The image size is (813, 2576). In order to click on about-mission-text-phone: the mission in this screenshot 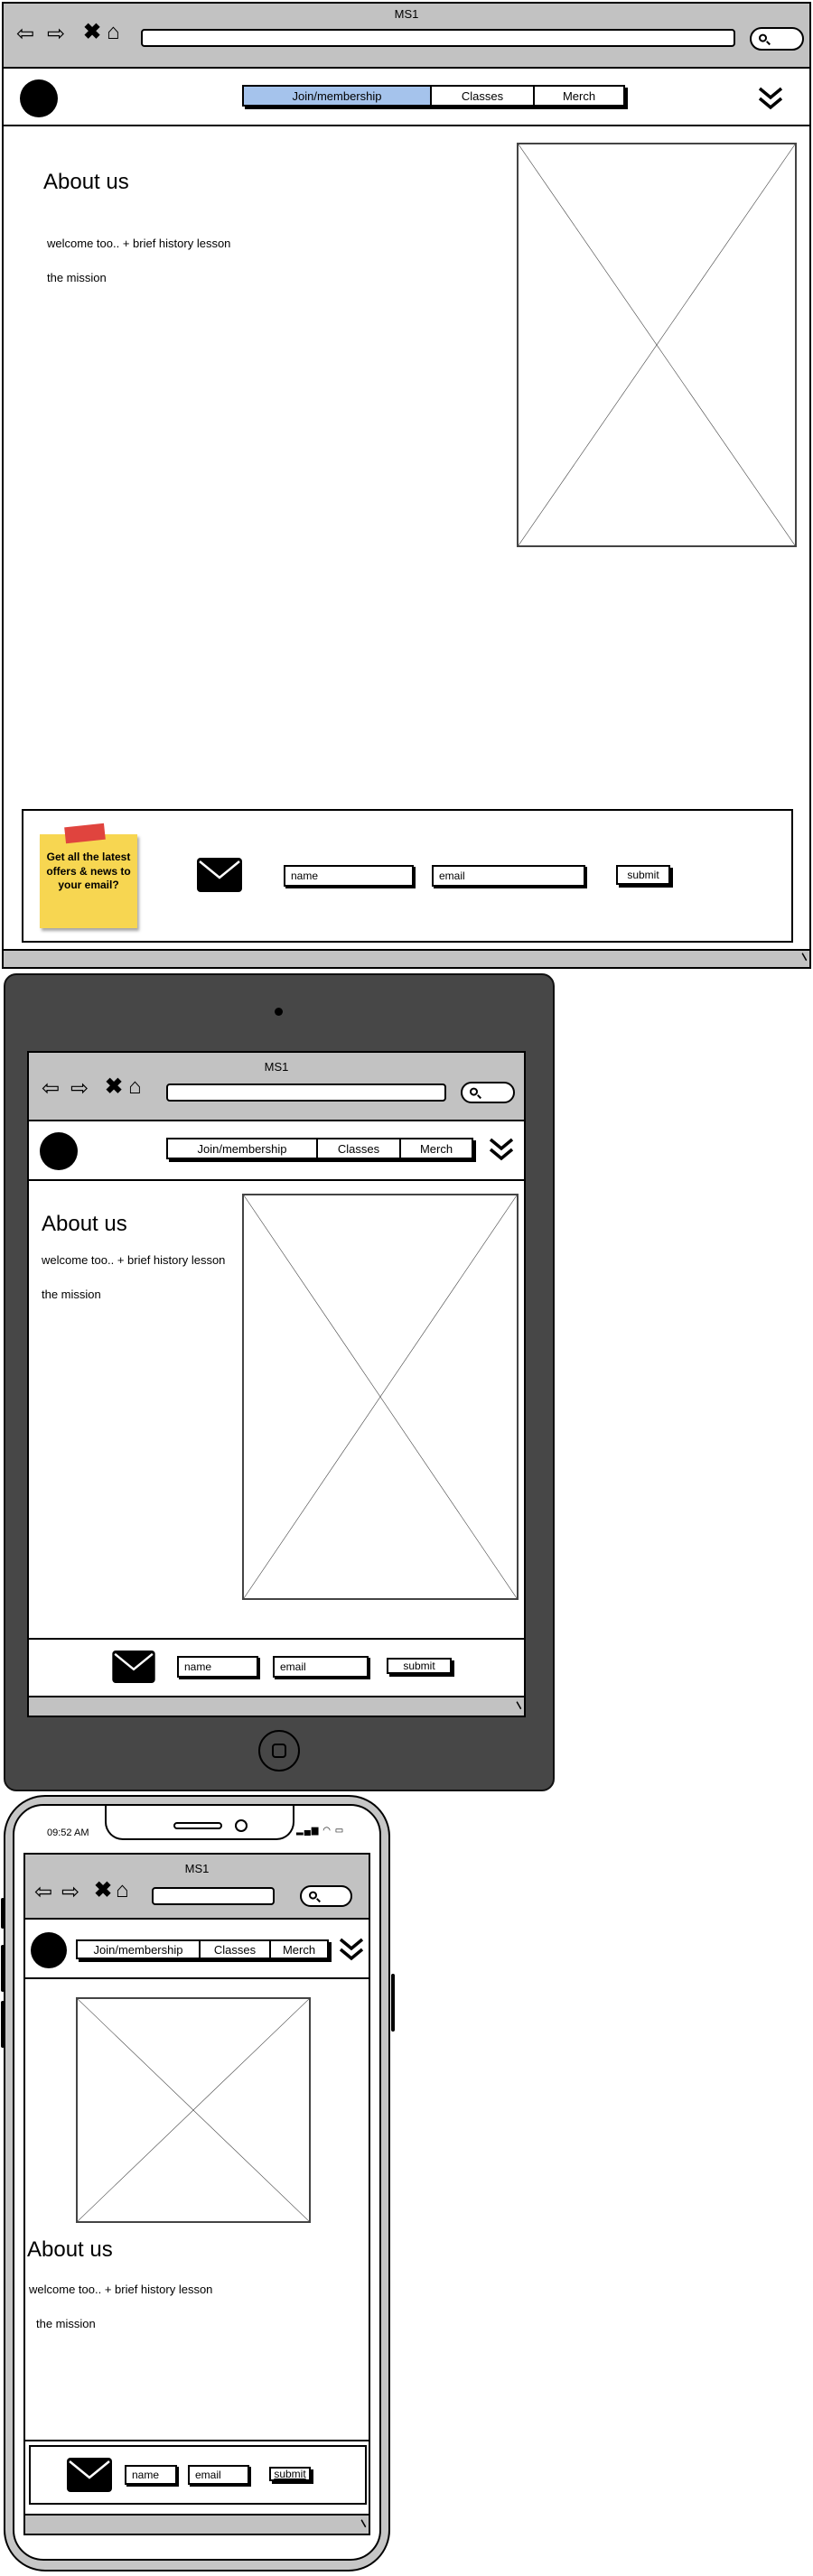, I will do `click(66, 2323)`.